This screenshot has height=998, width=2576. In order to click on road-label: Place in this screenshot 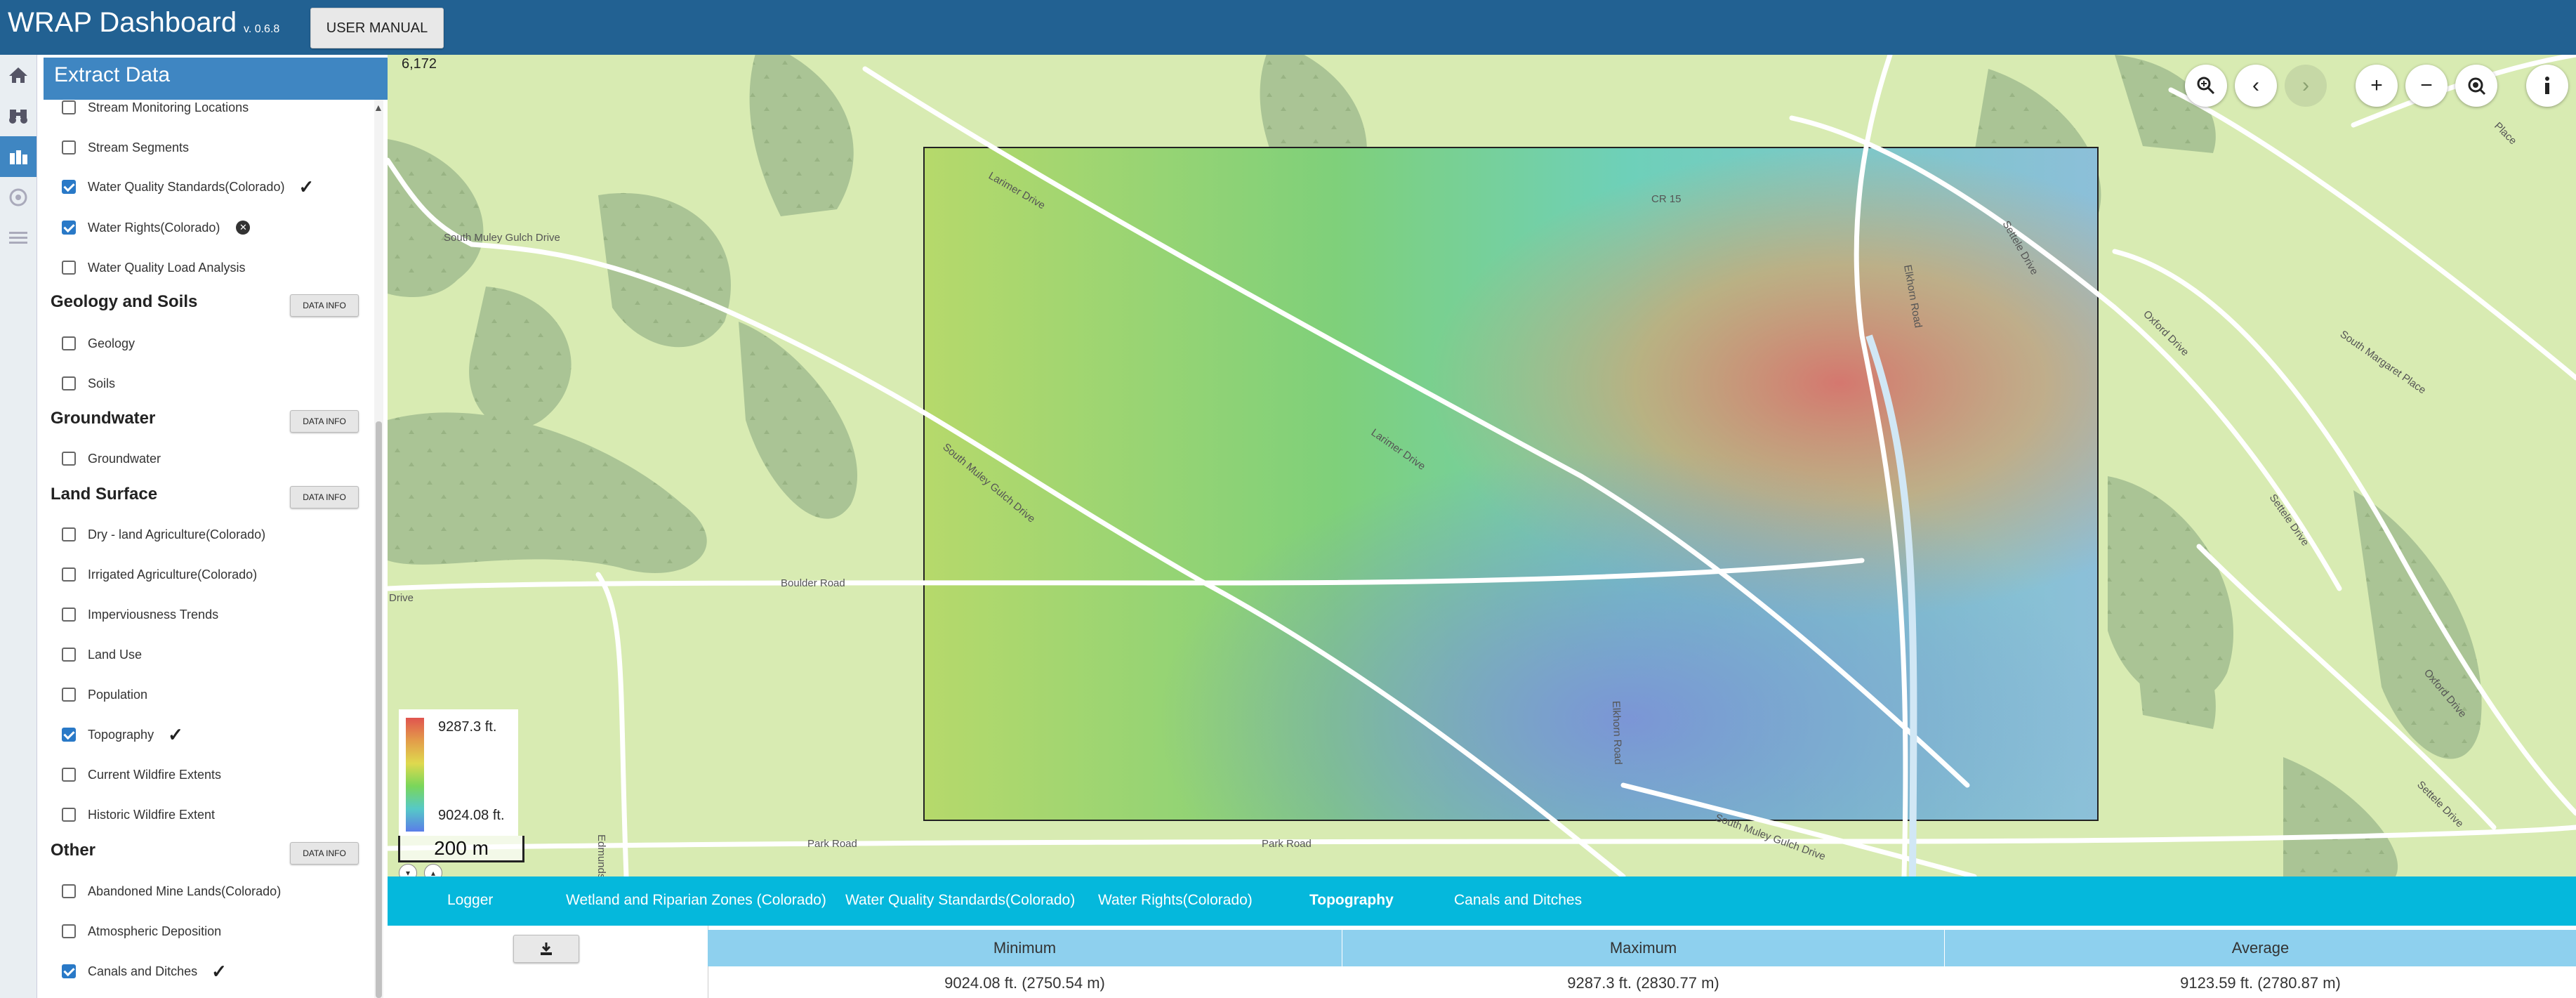, I will do `click(2505, 133)`.